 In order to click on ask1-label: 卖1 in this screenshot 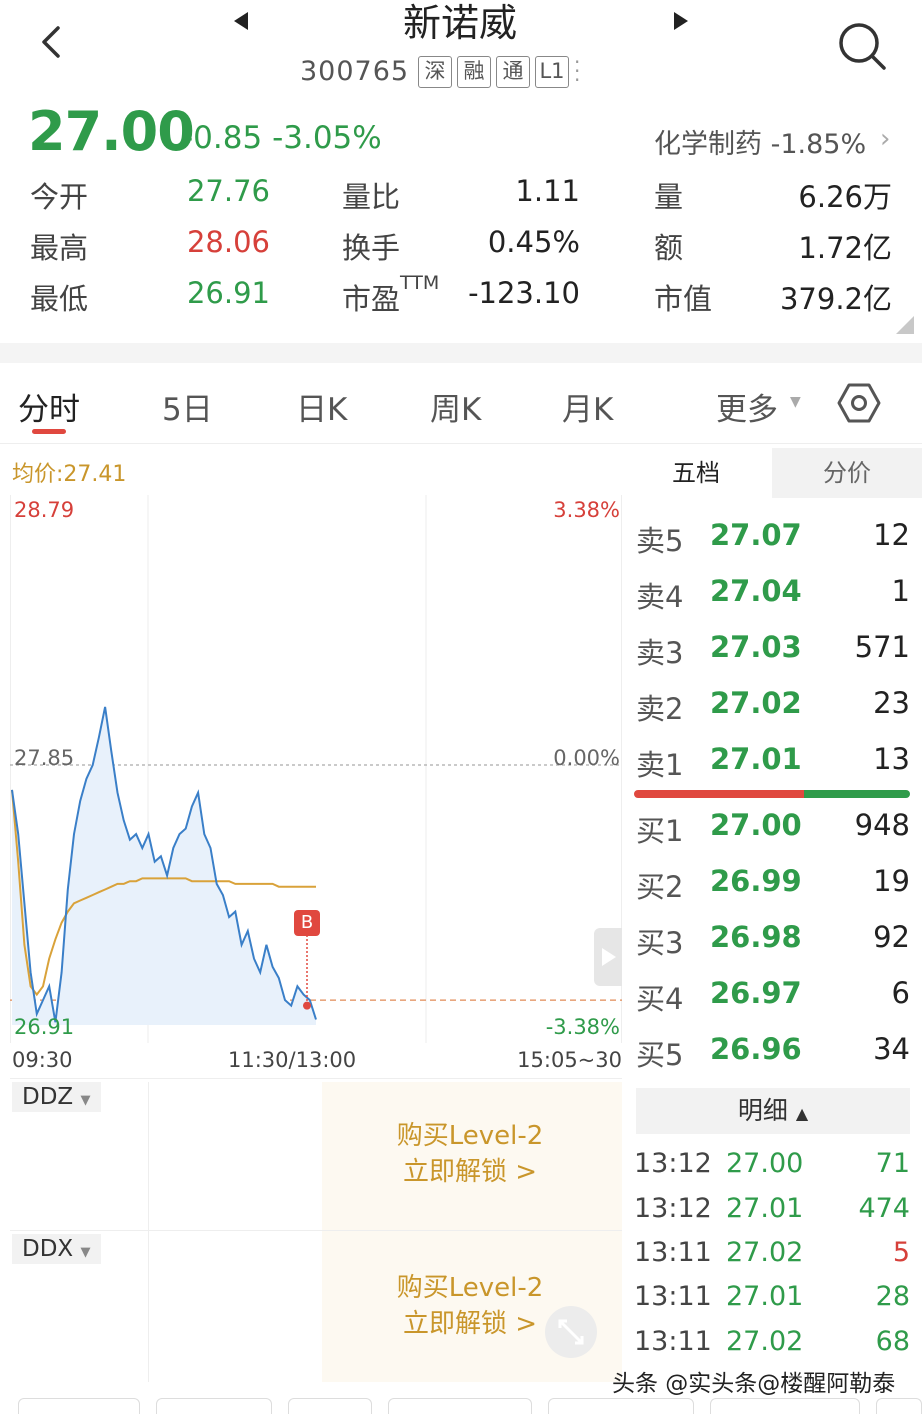, I will do `click(660, 765)`.